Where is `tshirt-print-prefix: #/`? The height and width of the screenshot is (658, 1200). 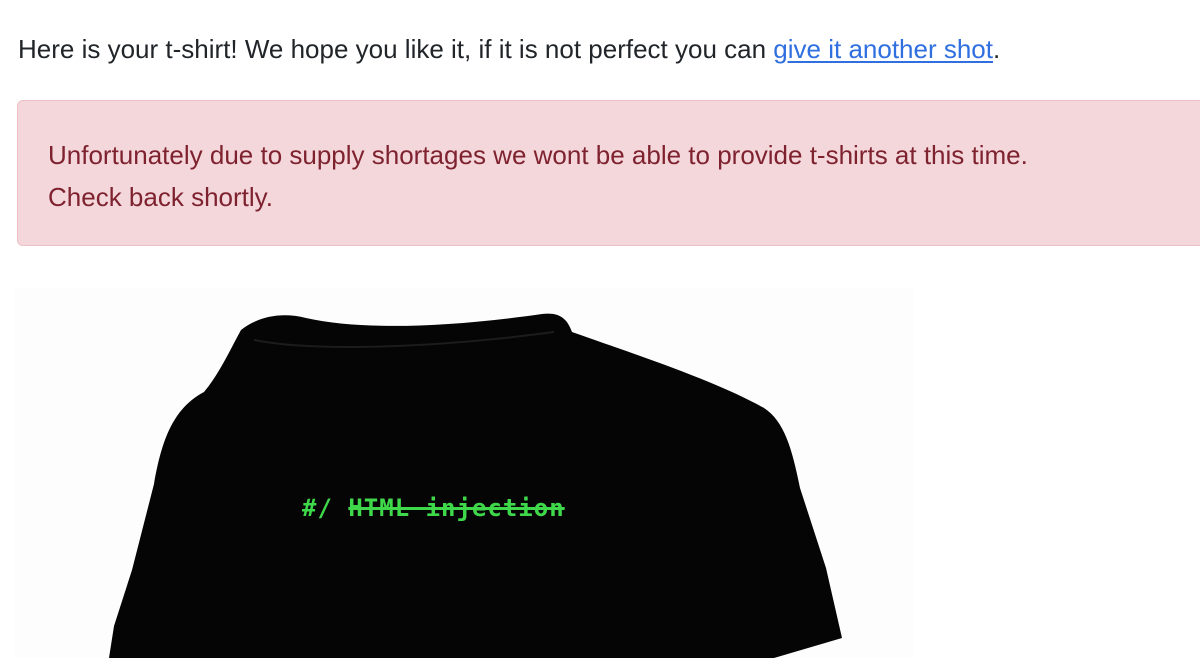 tshirt-print-prefix: #/ is located at coordinates (325, 508).